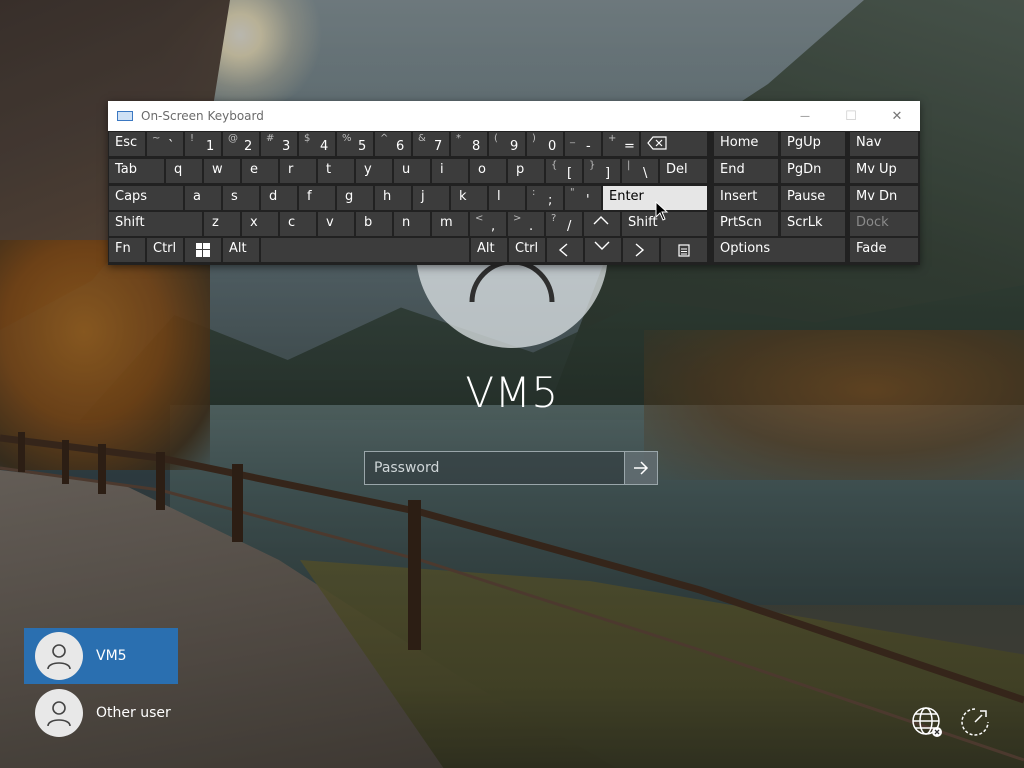  I want to click on key-backspace, so click(674, 144).